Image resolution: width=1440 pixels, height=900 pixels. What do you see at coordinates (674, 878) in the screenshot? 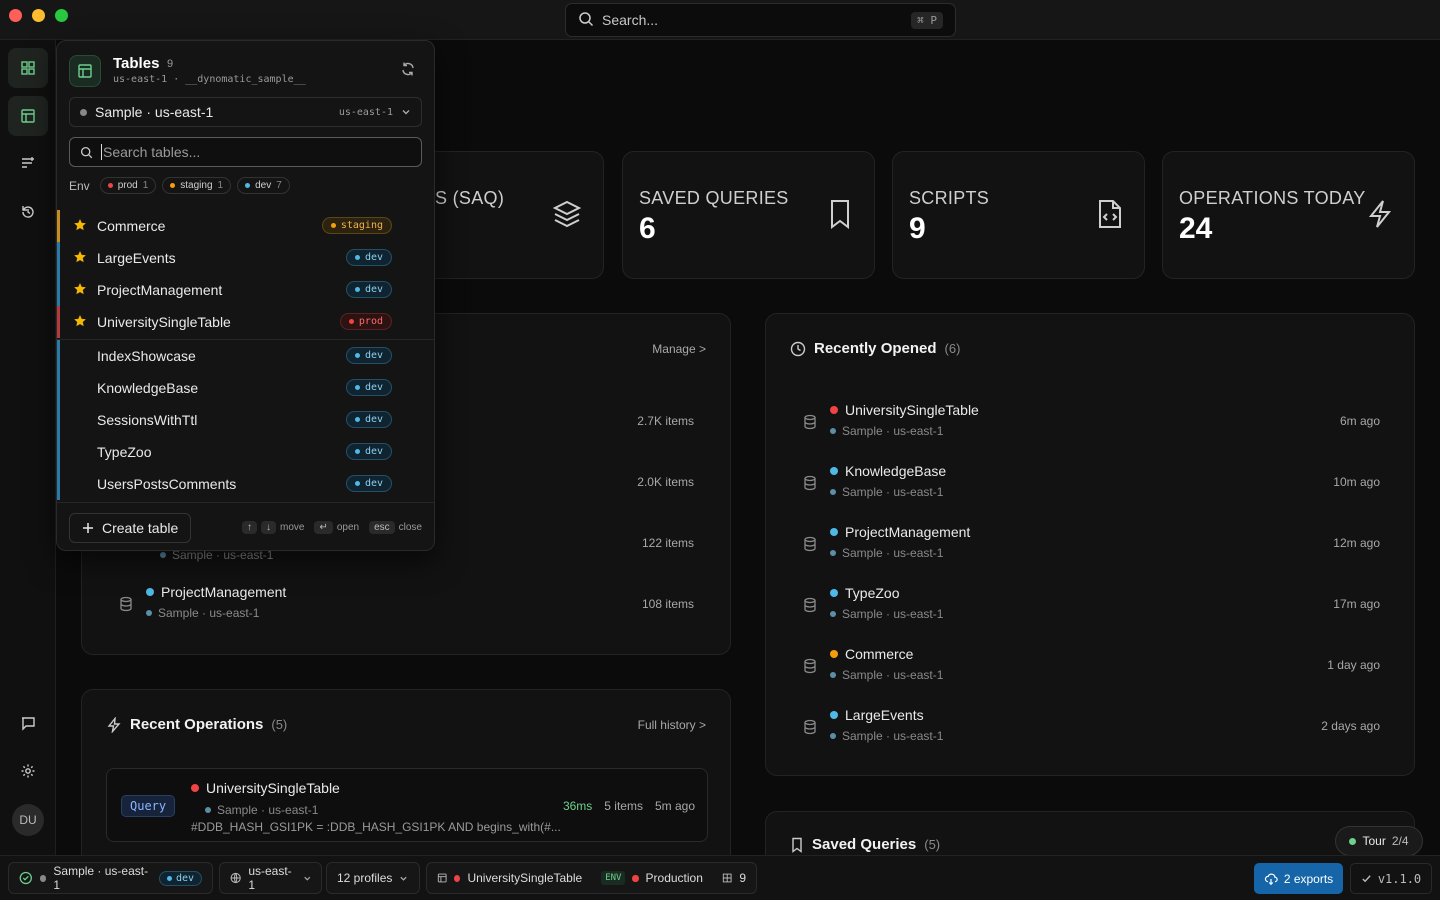
I see `status-env-name: Production` at bounding box center [674, 878].